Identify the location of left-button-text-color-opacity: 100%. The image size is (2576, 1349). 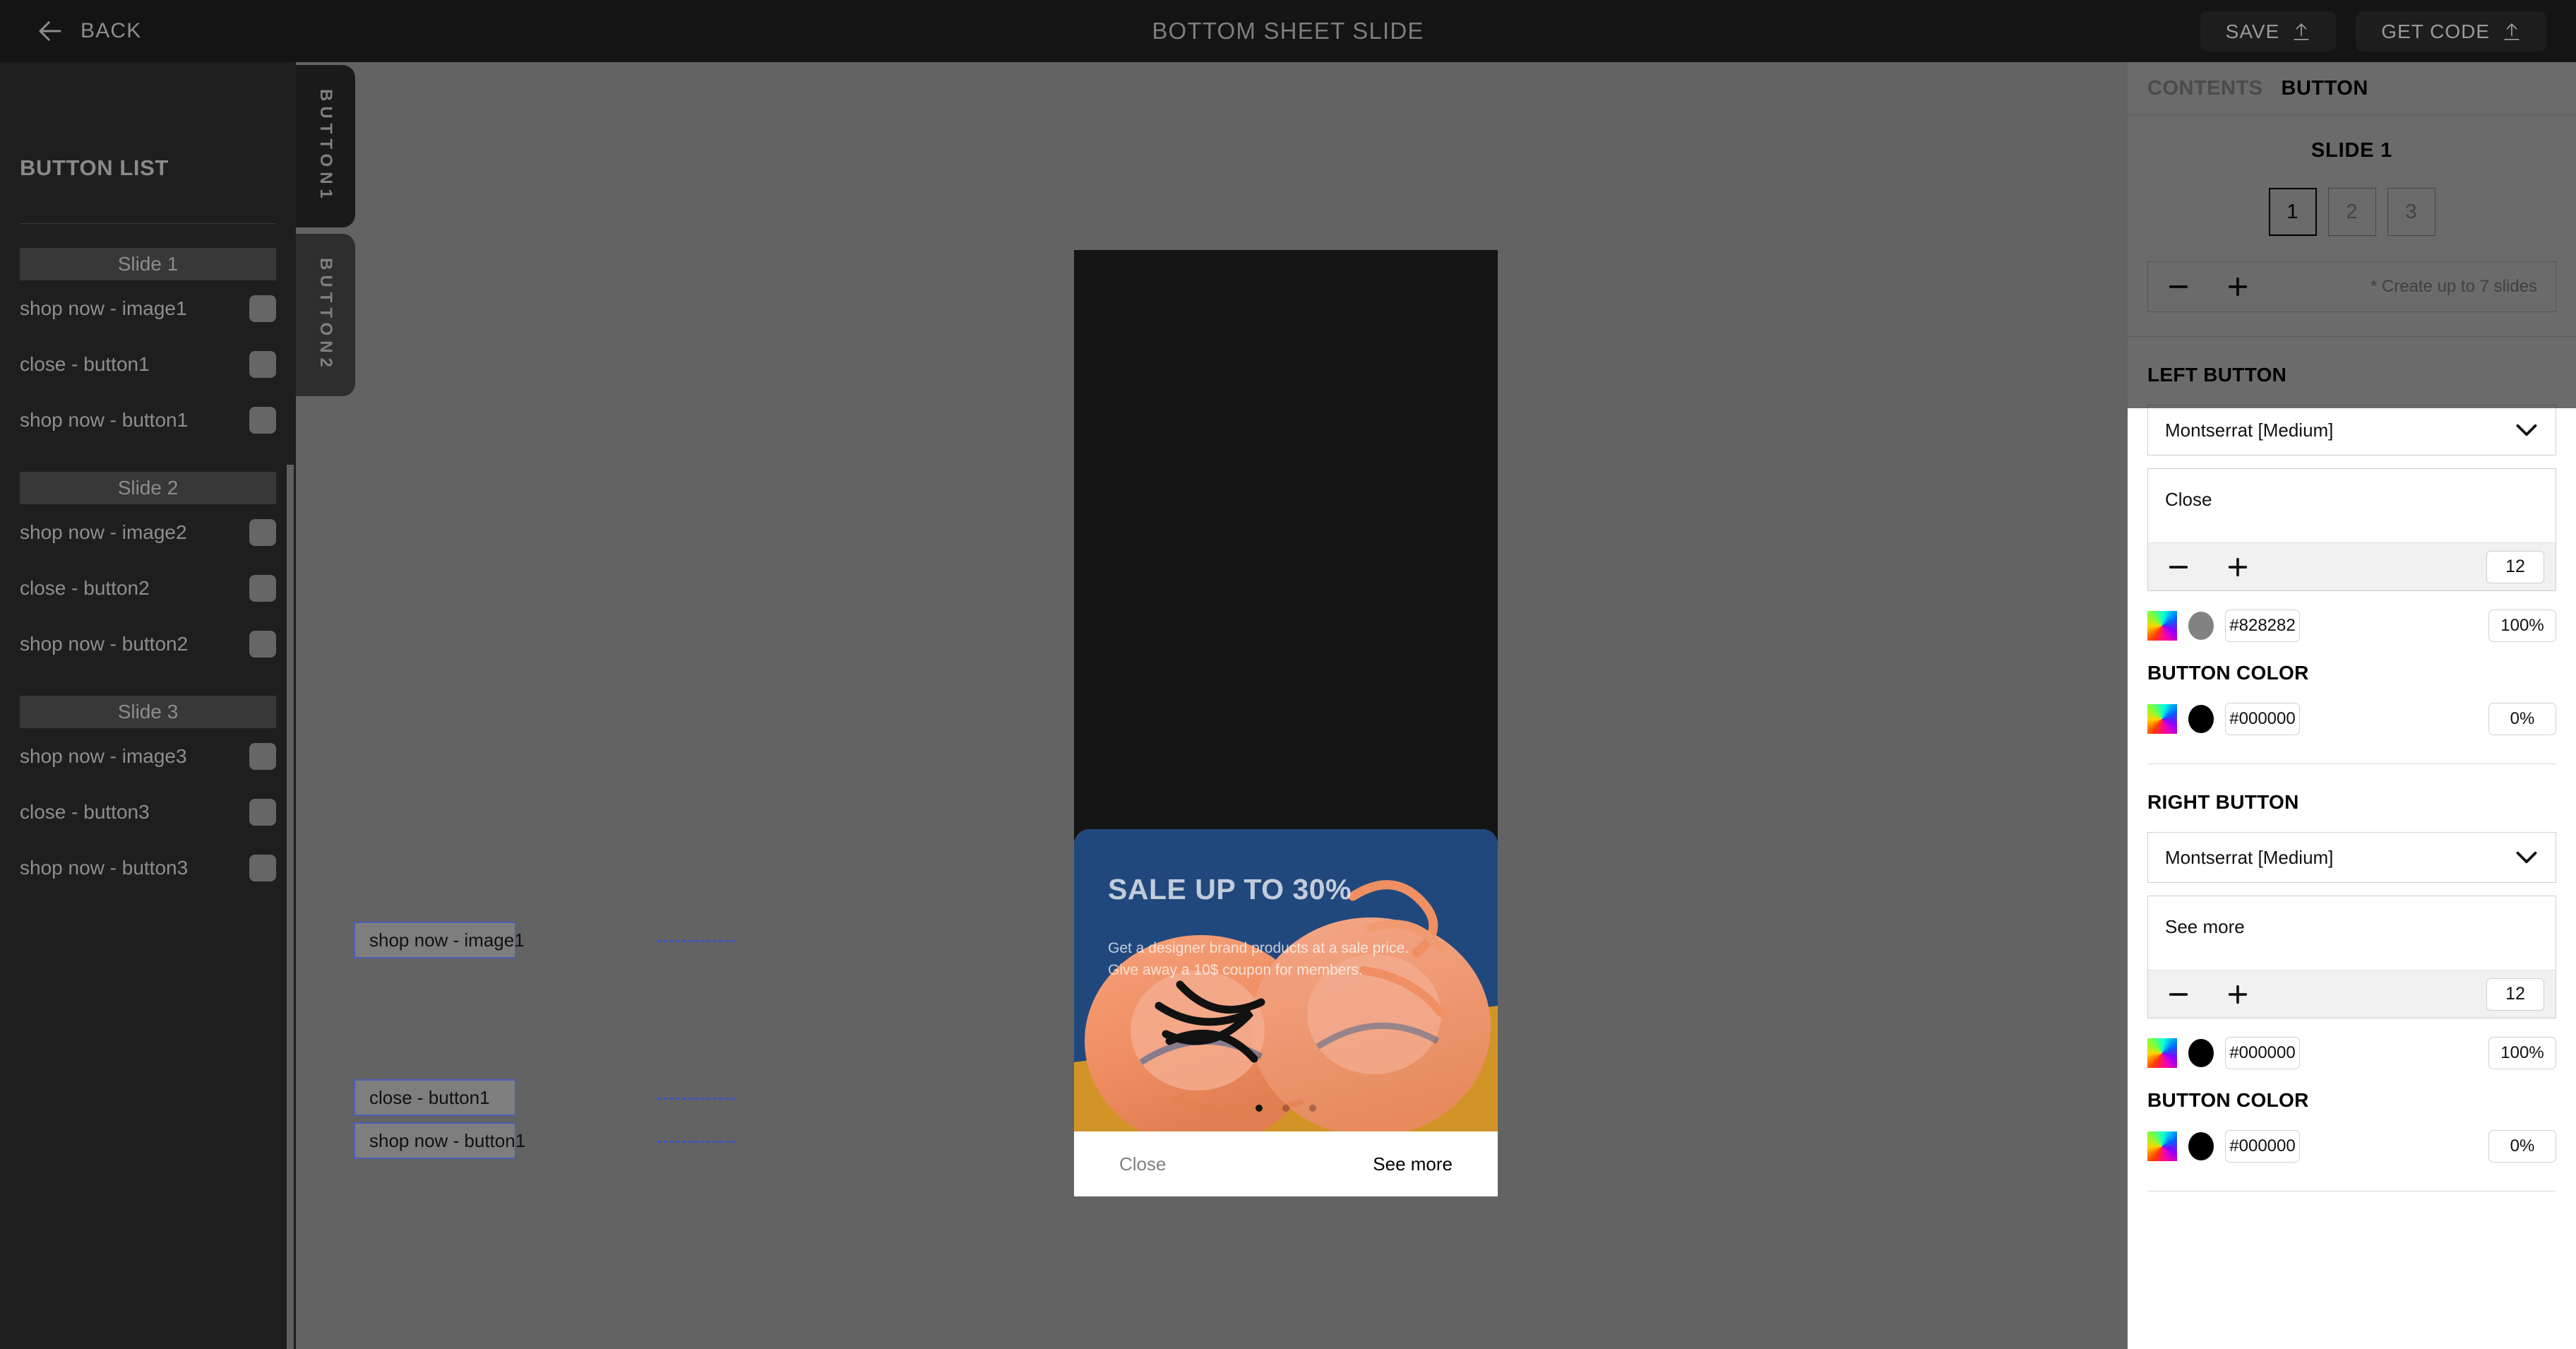
(2522, 626).